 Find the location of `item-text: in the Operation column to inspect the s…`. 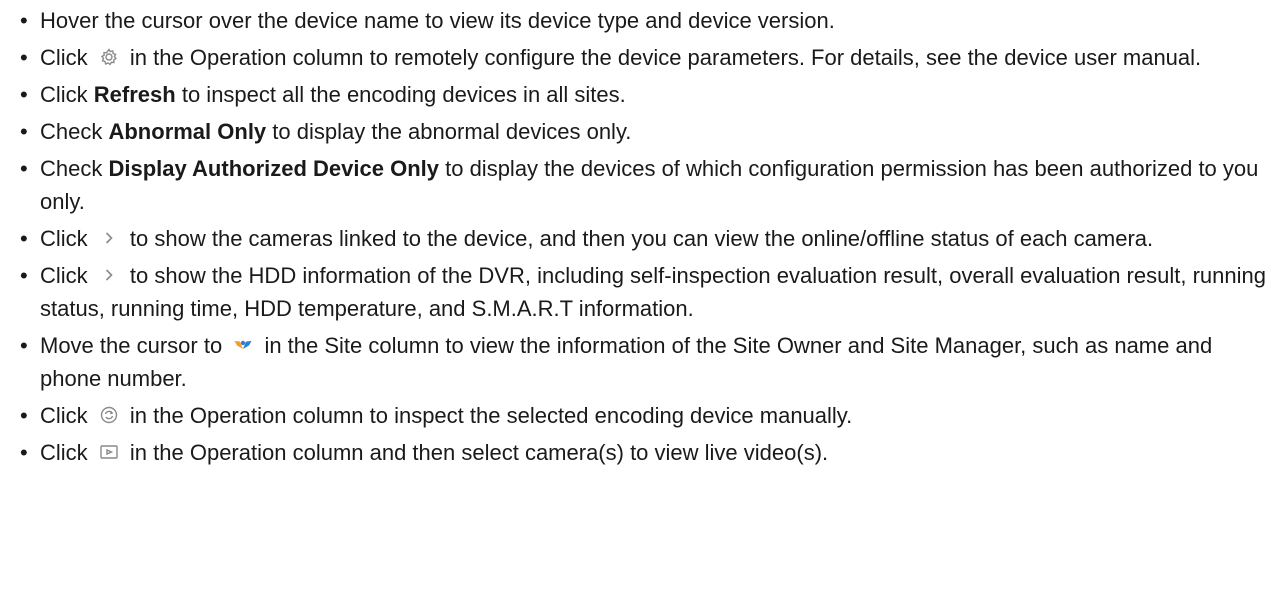

item-text: in the Operation column to inspect the s… is located at coordinates (491, 415).